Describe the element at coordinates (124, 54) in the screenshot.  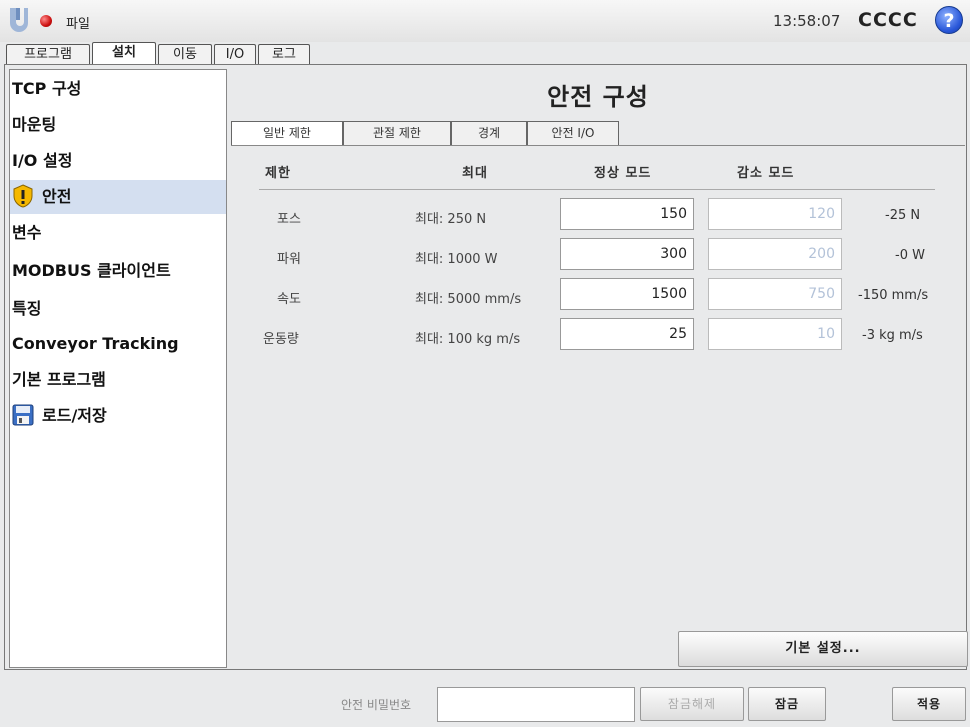
I see `tab-installation: 설치` at that location.